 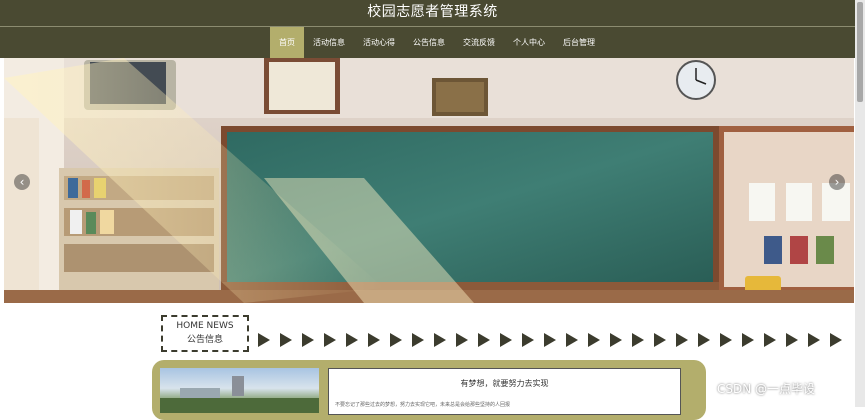 What do you see at coordinates (429, 42) in the screenshot?
I see `nav-item-announcements: 公告信息` at bounding box center [429, 42].